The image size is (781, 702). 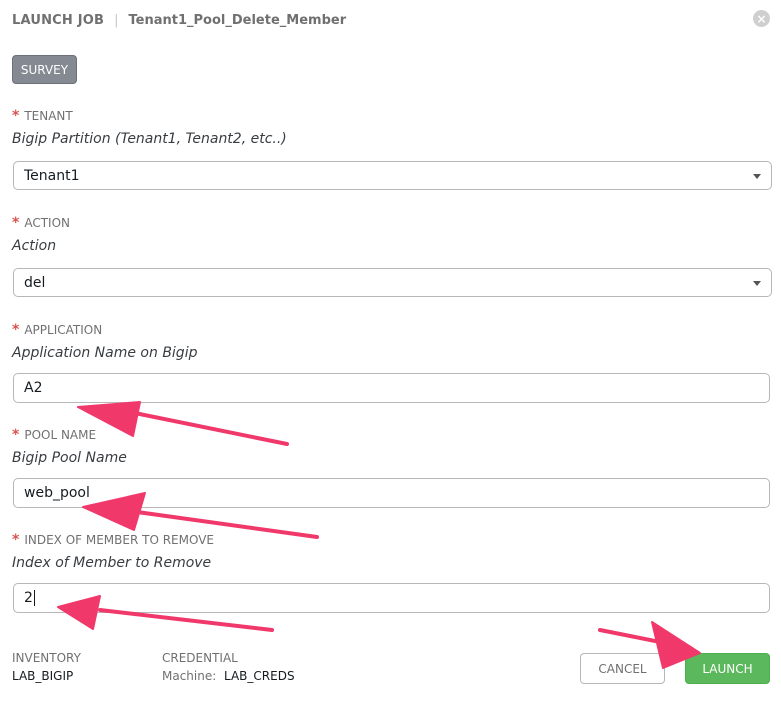 I want to click on action-select: del, so click(x=392, y=282).